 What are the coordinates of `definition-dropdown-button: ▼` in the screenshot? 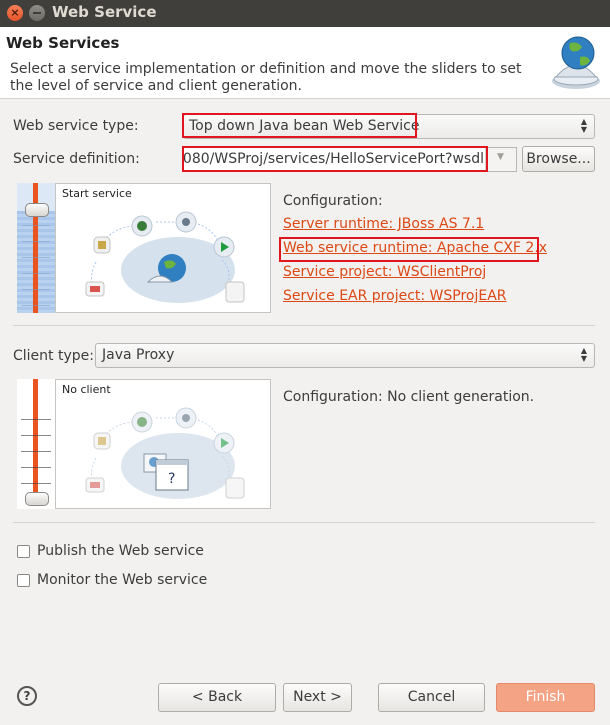 It's located at (500, 159).